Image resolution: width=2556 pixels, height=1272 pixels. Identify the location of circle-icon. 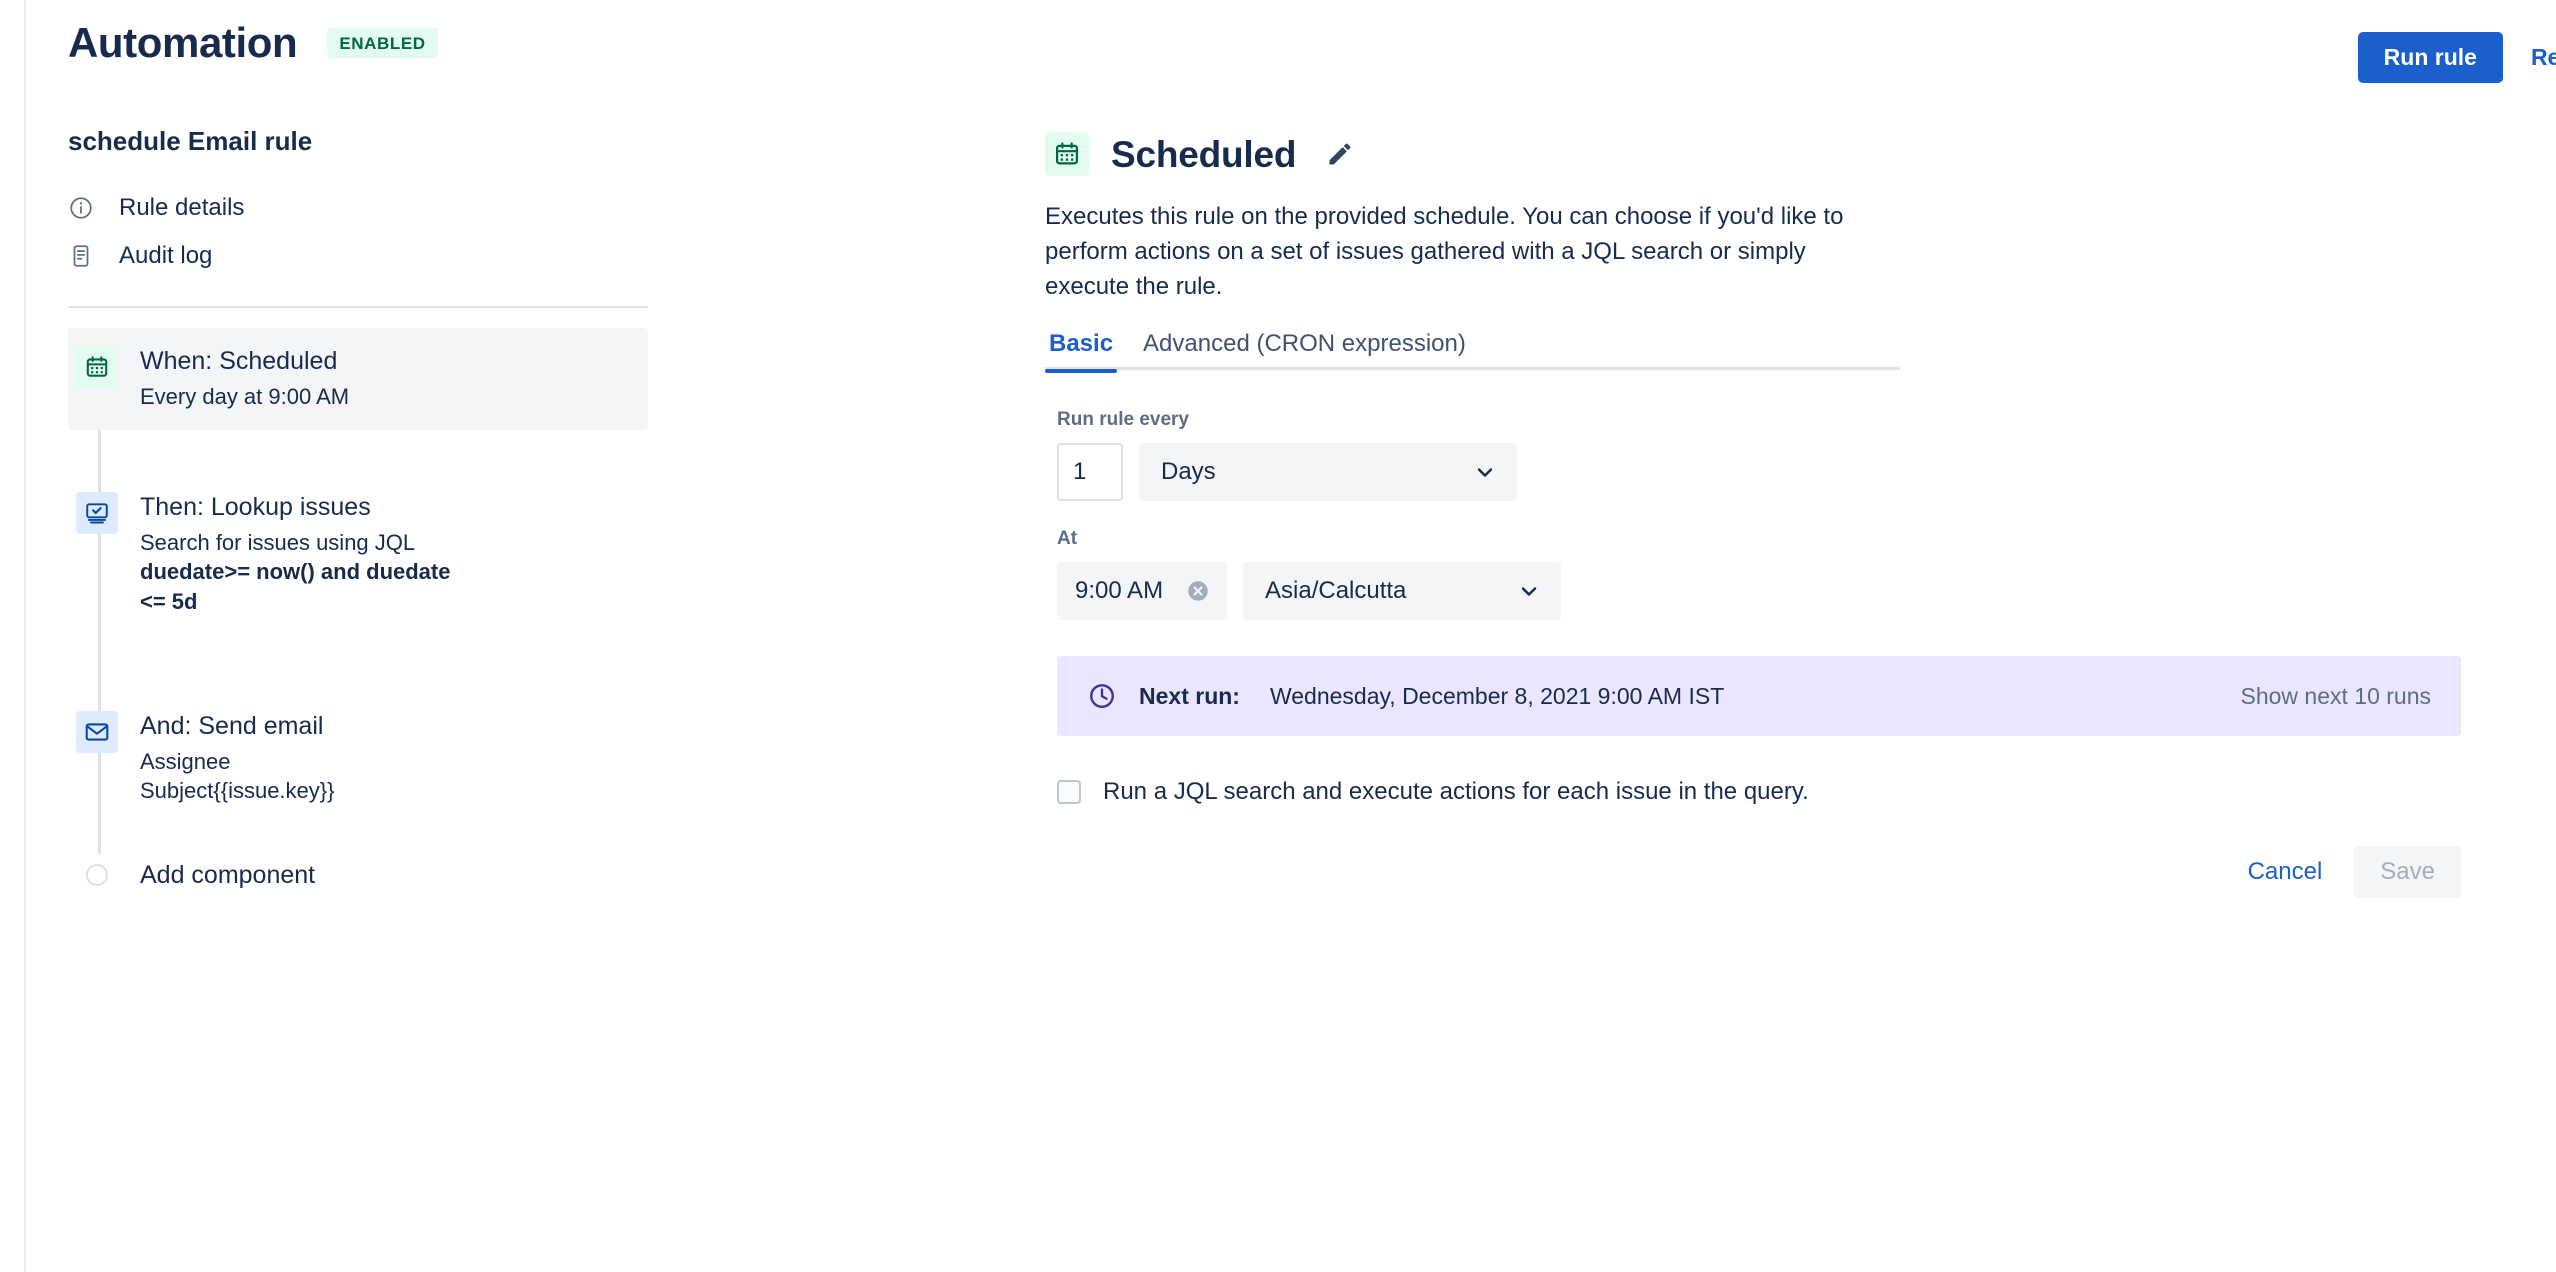
(97, 875).